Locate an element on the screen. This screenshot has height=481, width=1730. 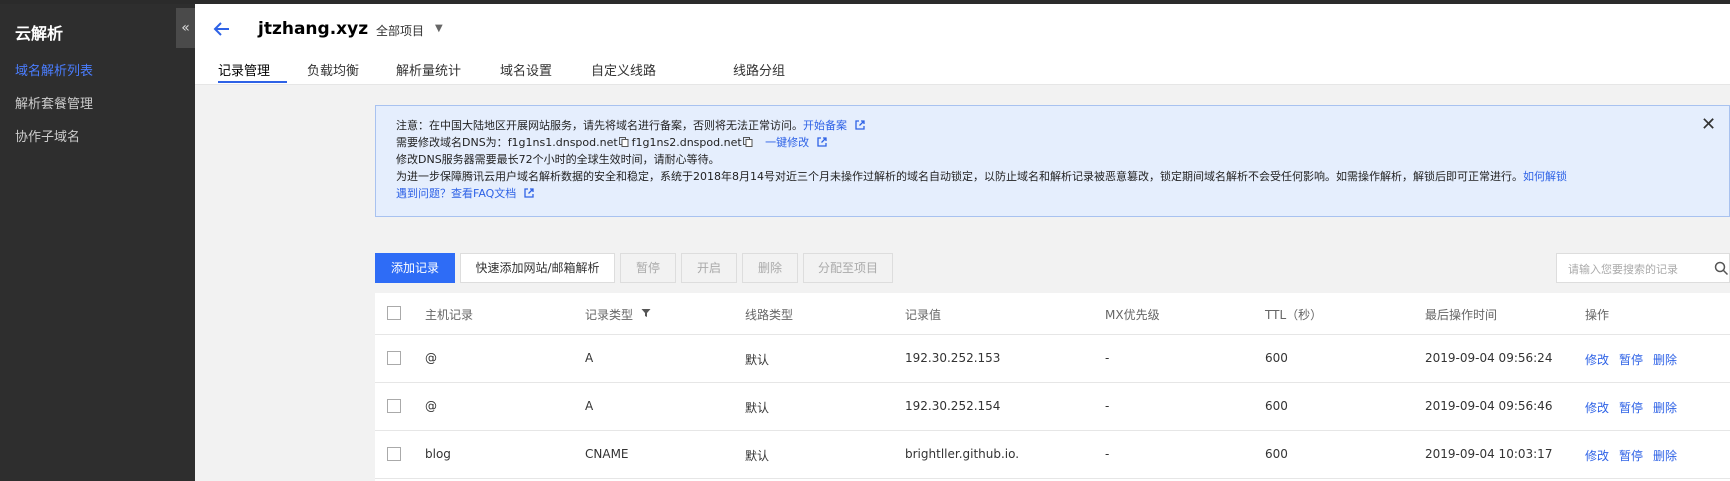
tab-load-balance: 负载均衡 is located at coordinates (333, 69).